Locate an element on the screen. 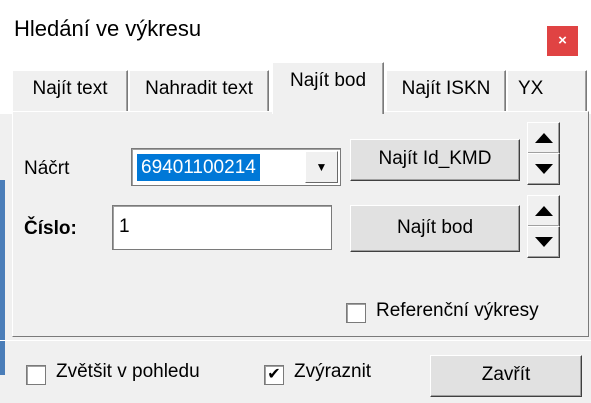  dropdown-button: ▼ is located at coordinates (321, 167).